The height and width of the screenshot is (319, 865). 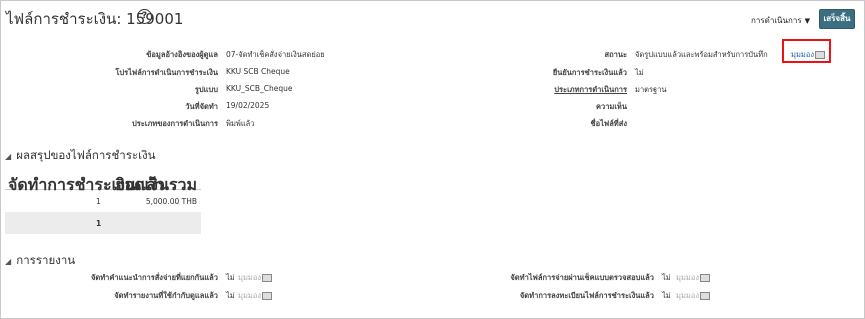 What do you see at coordinates (807, 21) in the screenshot?
I see `chevron-down-icon: ▼` at bounding box center [807, 21].